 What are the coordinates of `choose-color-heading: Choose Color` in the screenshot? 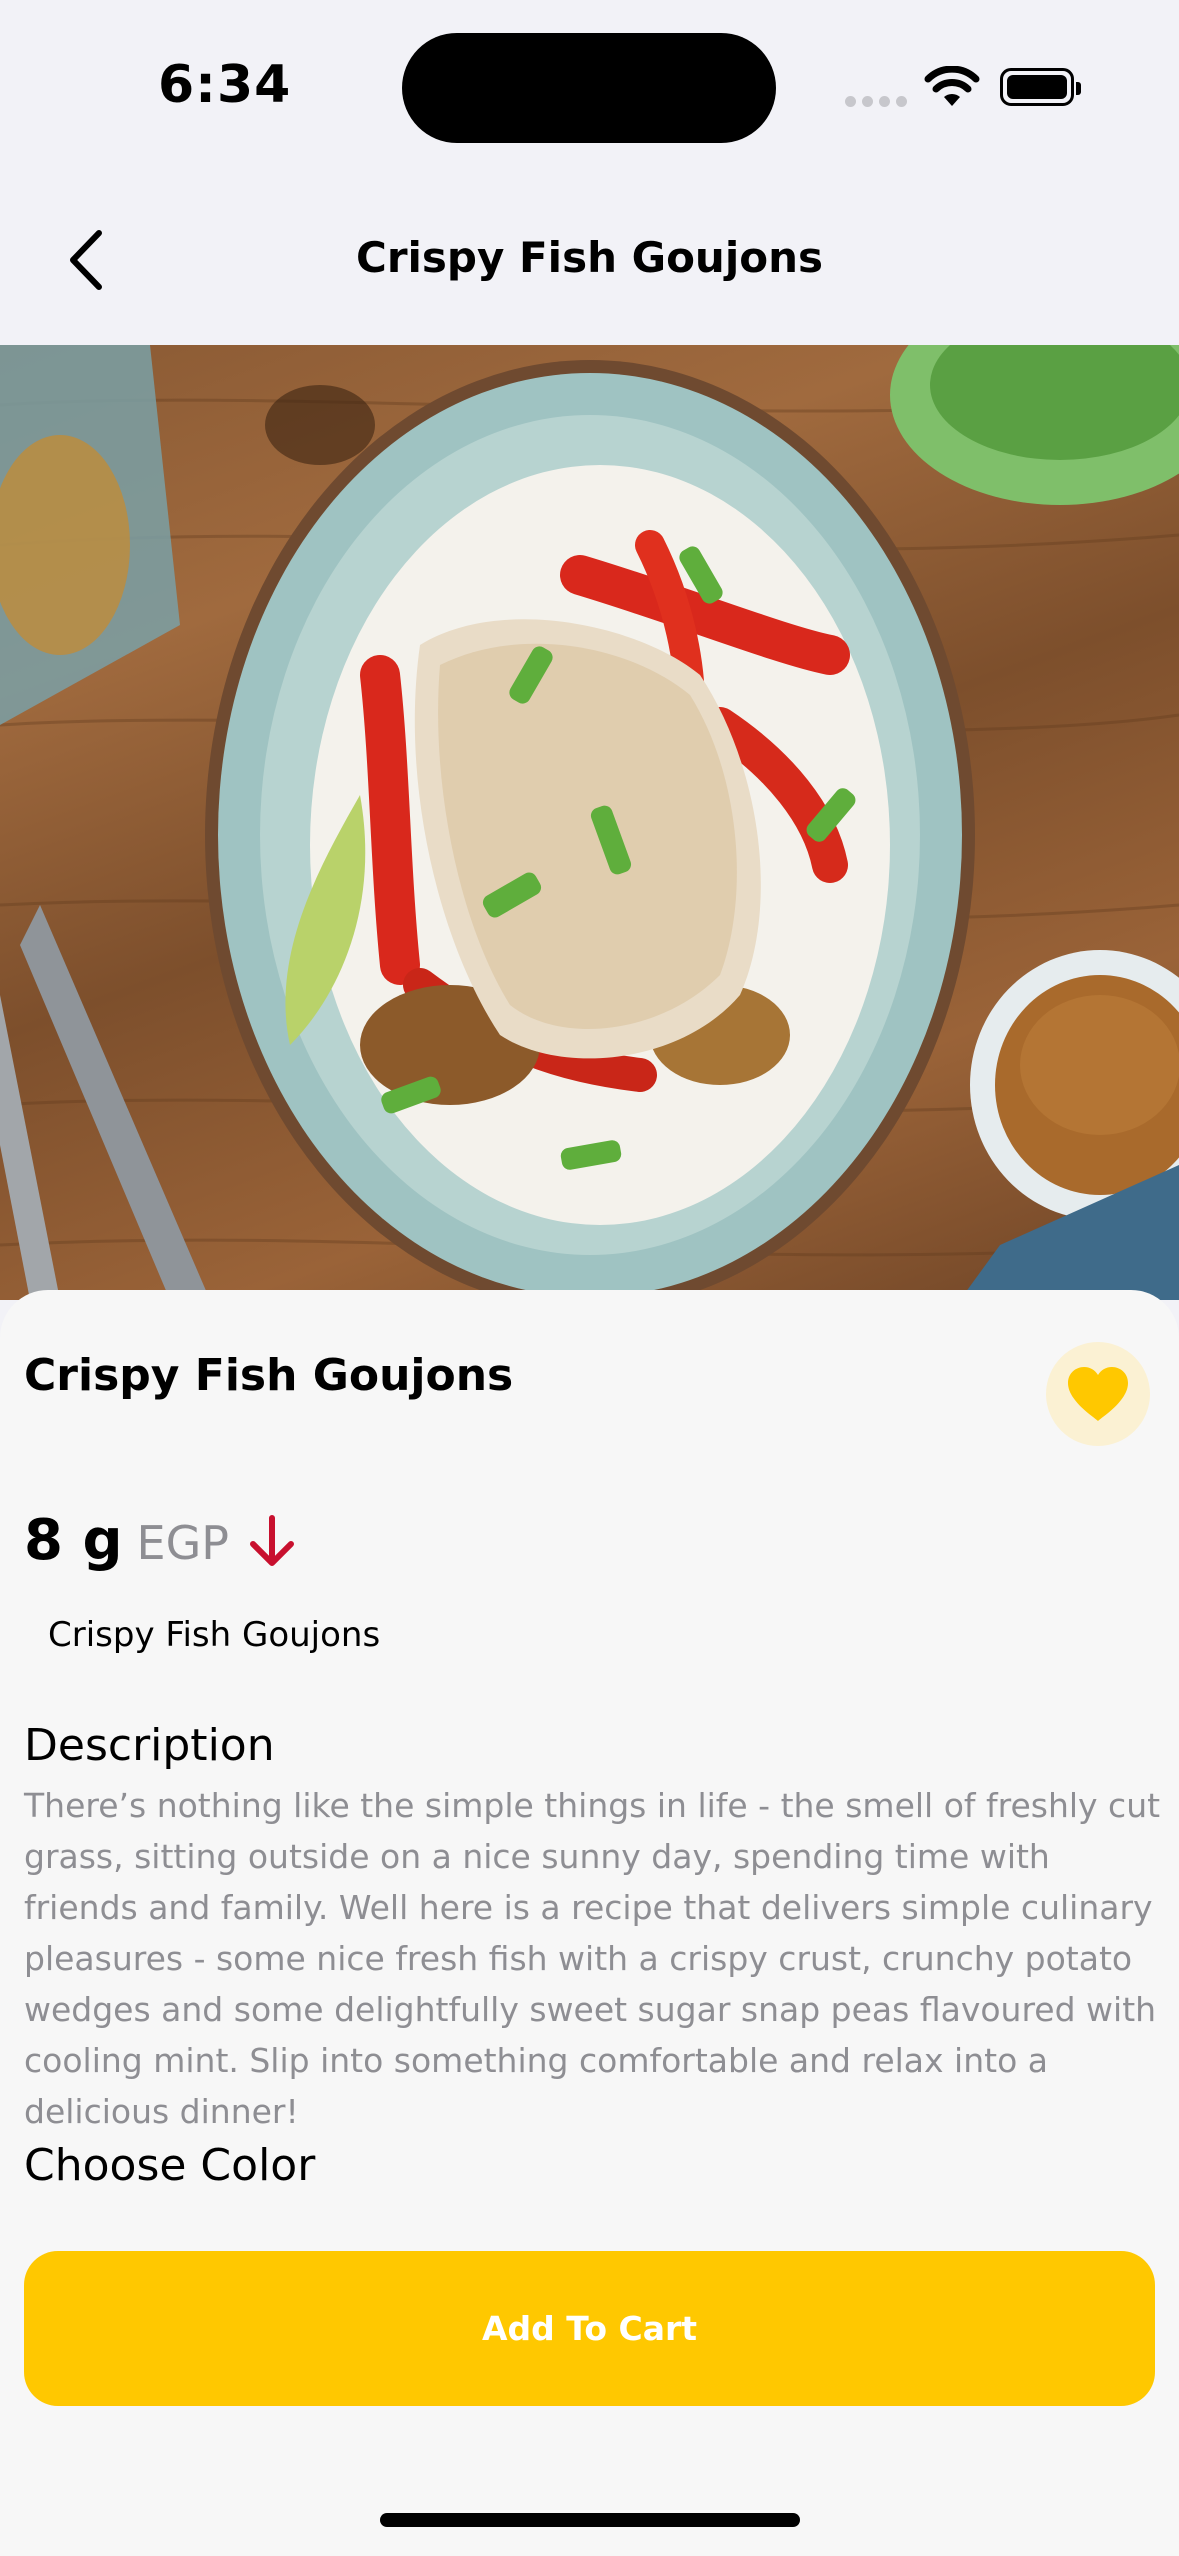 It's located at (170, 2165).